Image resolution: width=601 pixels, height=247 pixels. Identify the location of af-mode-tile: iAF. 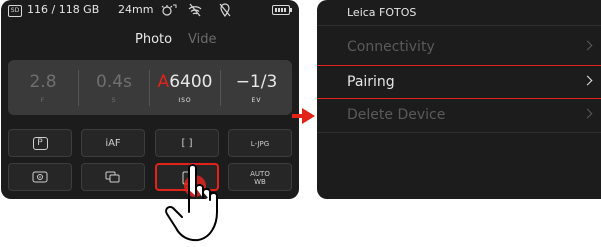
(113, 143).